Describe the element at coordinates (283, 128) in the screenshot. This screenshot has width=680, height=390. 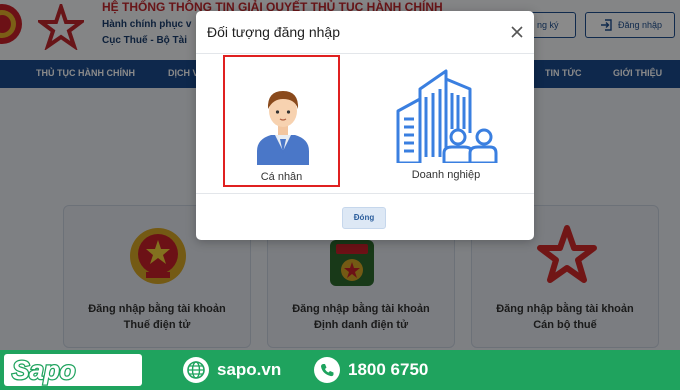
I see `person-icon` at that location.